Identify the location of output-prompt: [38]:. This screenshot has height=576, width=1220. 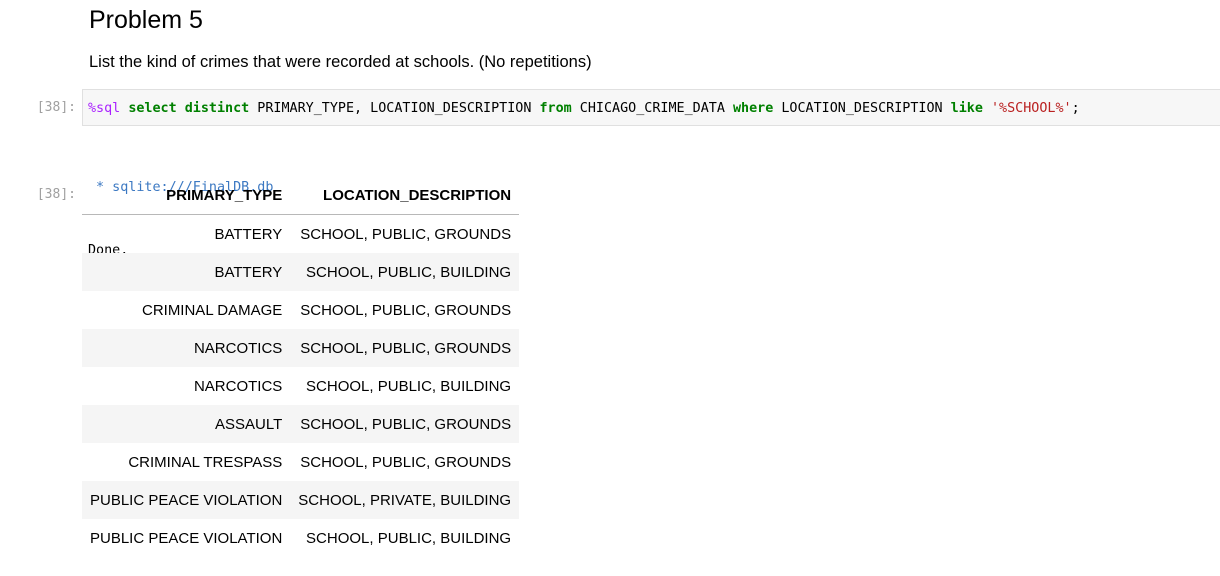
(56, 194).